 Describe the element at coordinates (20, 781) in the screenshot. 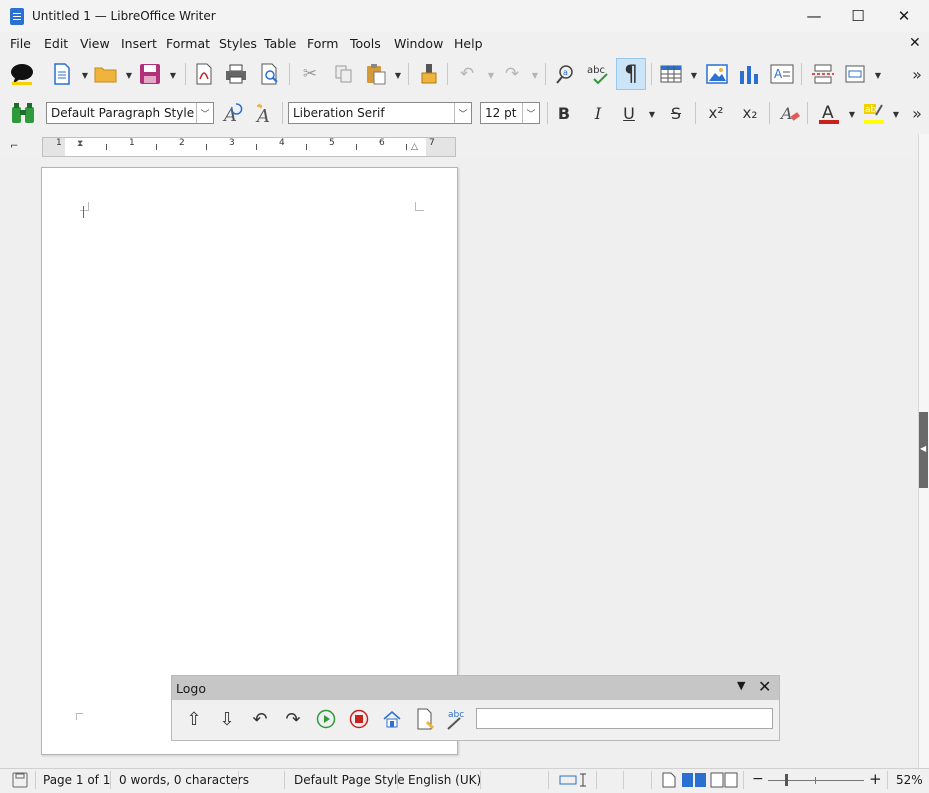

I see `document-modified-icon` at that location.